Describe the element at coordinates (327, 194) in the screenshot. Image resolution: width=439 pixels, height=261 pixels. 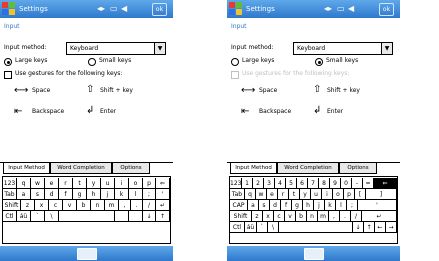
I see `key-i: i` at that location.